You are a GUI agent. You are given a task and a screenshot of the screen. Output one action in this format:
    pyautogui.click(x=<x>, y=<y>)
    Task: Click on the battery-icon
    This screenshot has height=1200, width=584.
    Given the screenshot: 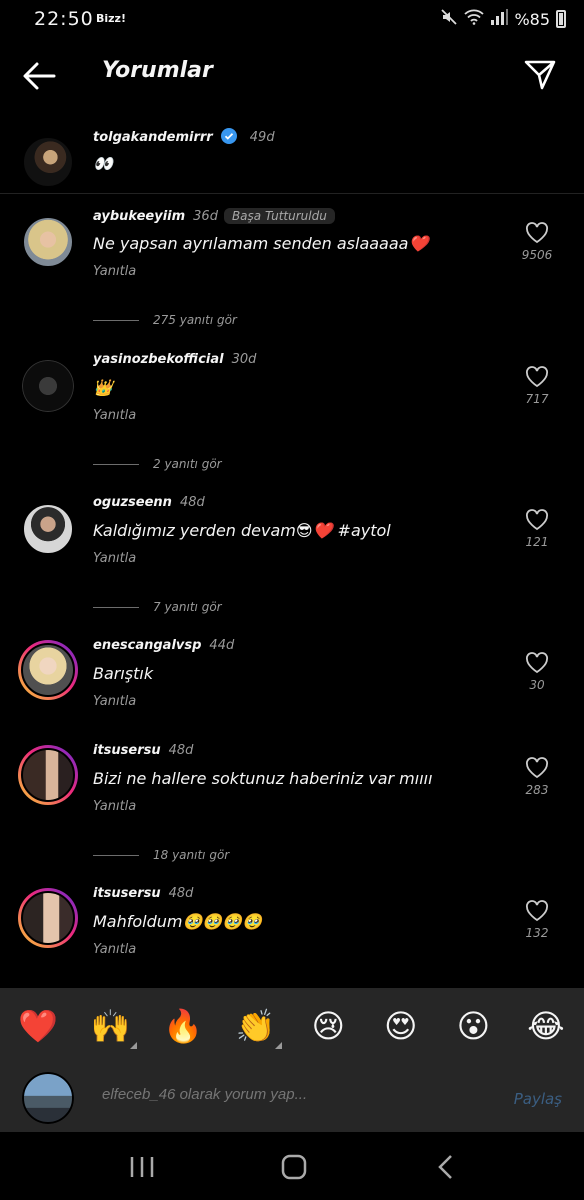 What is the action you would take?
    pyautogui.click(x=561, y=19)
    